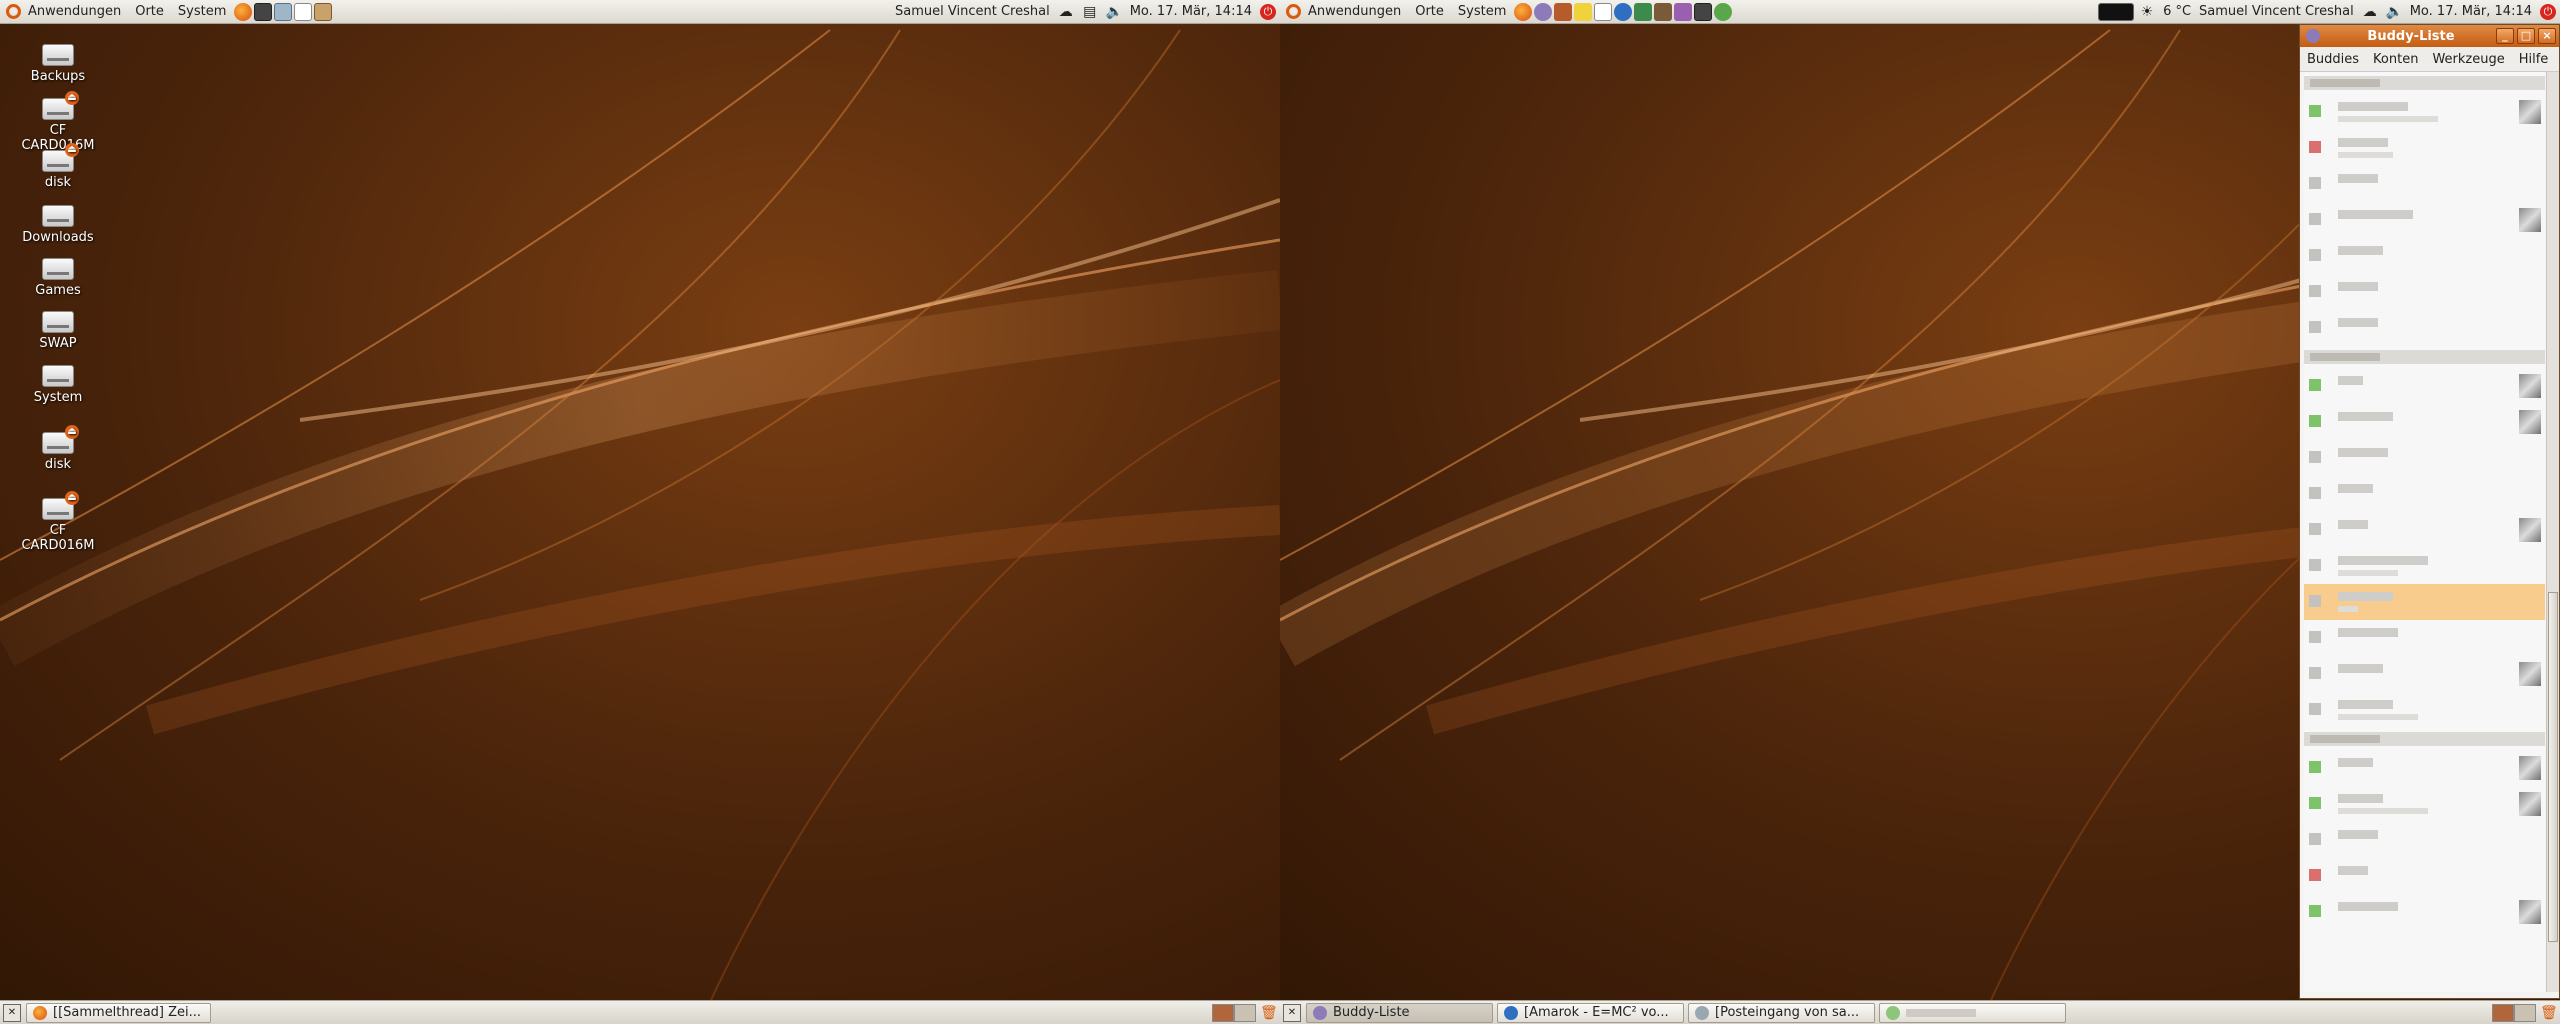  I want to click on taskbar-button, so click(1972, 1012).